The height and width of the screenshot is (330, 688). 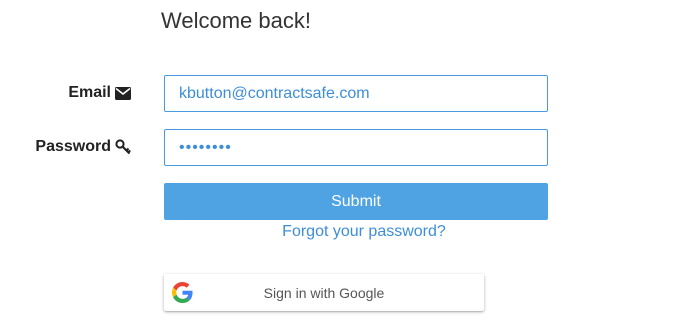 I want to click on forgot-password-link: Forgot your password?, so click(x=364, y=232).